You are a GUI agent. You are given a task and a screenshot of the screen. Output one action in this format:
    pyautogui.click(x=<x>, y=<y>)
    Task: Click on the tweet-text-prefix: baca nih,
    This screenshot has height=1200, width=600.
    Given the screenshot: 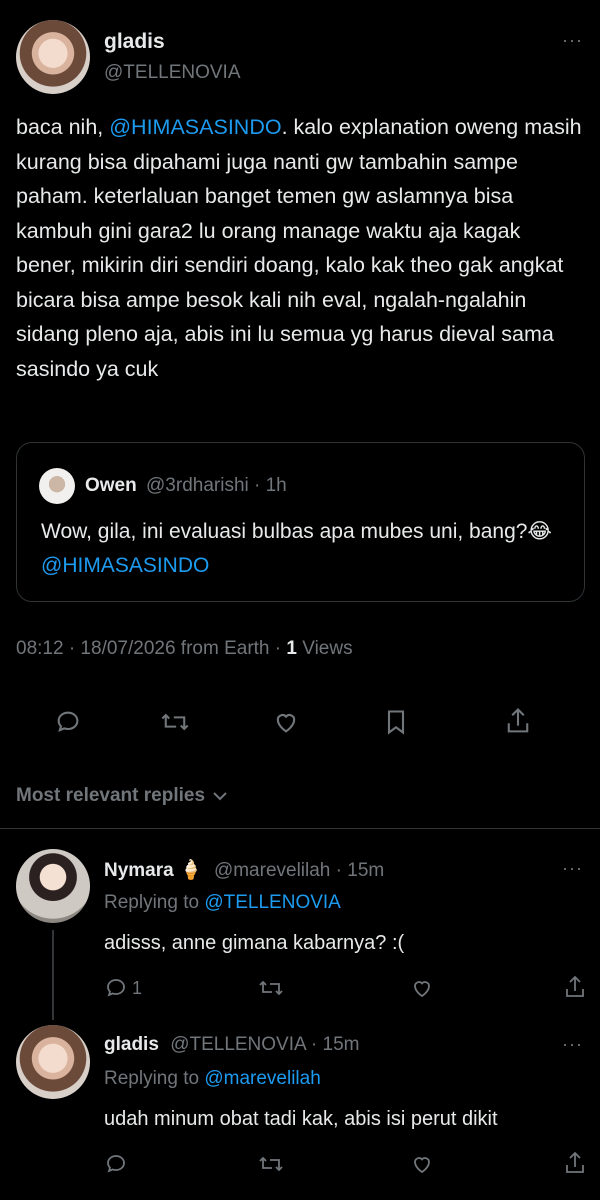 What is the action you would take?
    pyautogui.click(x=63, y=127)
    